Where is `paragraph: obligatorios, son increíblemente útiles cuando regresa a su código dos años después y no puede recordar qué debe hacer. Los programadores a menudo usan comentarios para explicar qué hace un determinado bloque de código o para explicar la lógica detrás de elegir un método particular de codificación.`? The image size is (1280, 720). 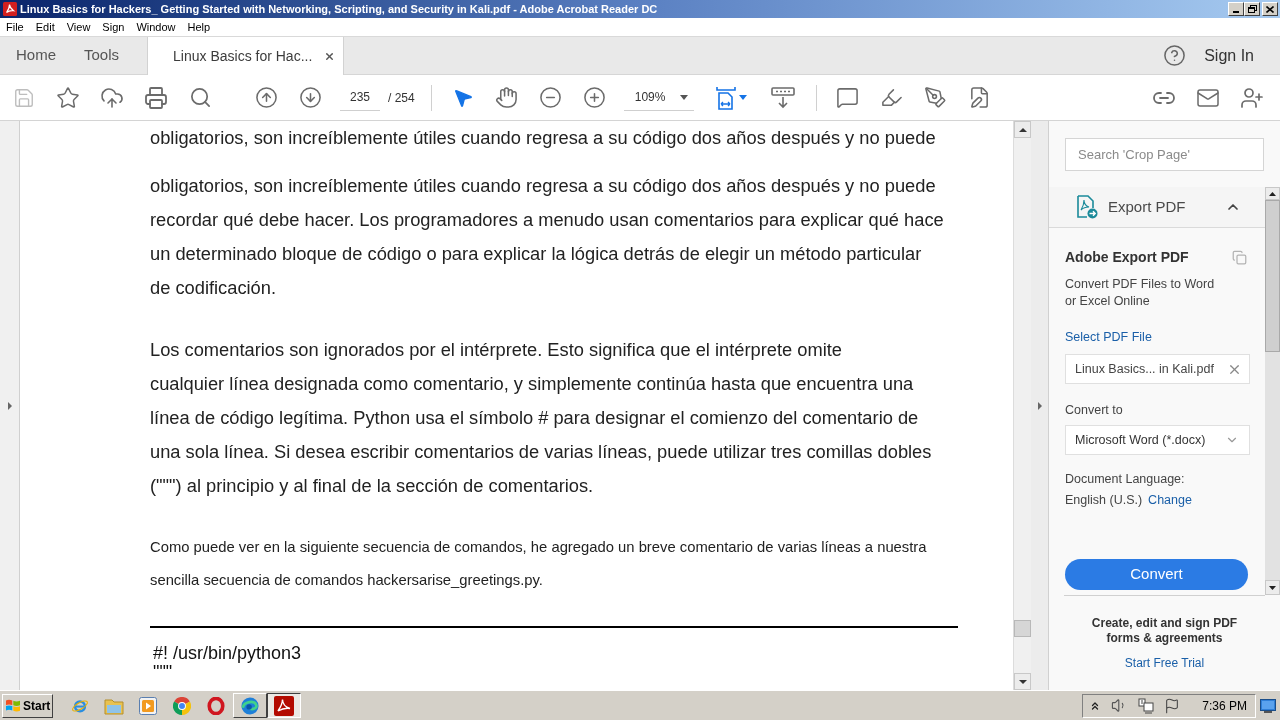 paragraph: obligatorios, son increíblemente útiles cuando regresa a su código dos años después y no puede recordar qué debe hacer. Los programadores a menudo usan comentarios para explicar qué hace un determinado bloque de código o para explicar la lógica detrás de elegir un método particular de codificación. is located at coordinates (547, 237).